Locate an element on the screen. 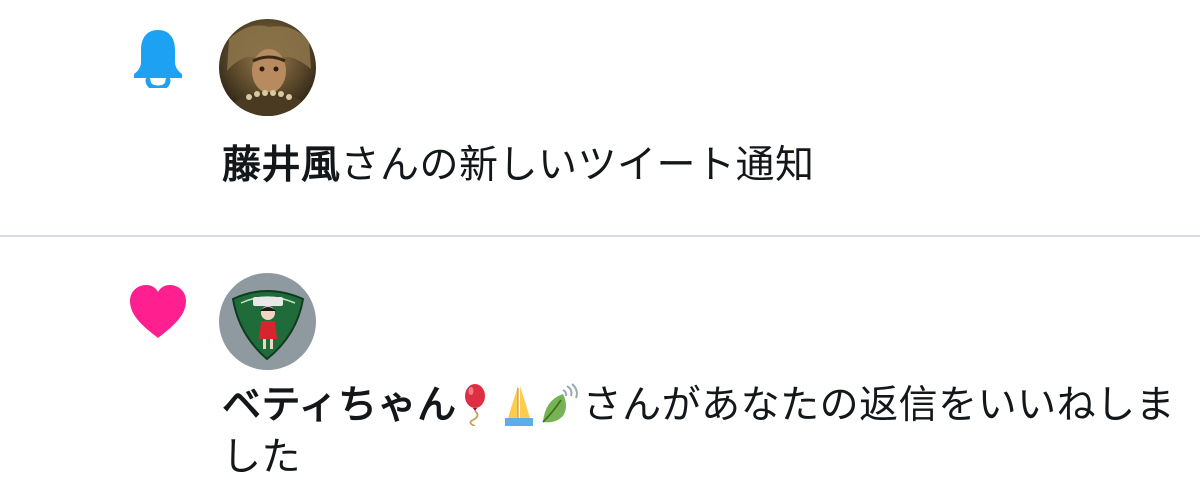 Image resolution: width=1200 pixels, height=503 pixels. user-name: 藤井風 is located at coordinates (281, 165).